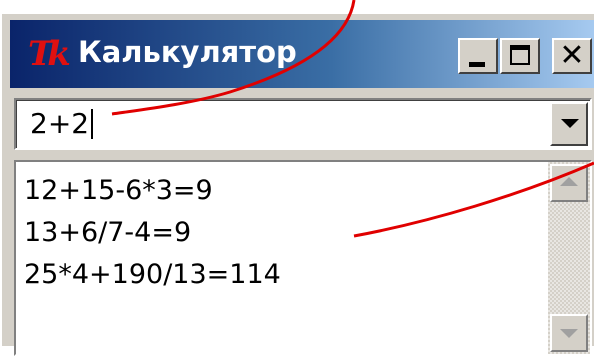 This screenshot has height=356, width=594. I want to click on scroll-up-button, so click(569, 183).